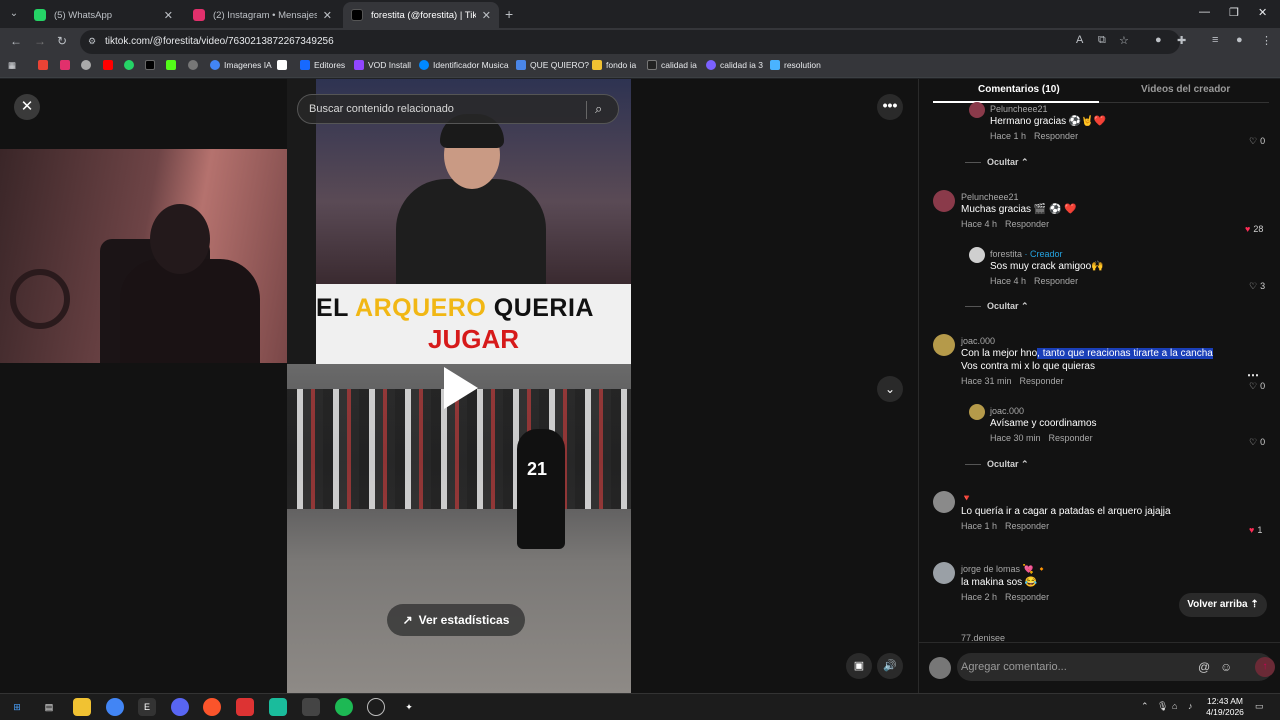  I want to click on tab-instagram: (2) Instagram • Mensajes ✕, so click(262, 15).